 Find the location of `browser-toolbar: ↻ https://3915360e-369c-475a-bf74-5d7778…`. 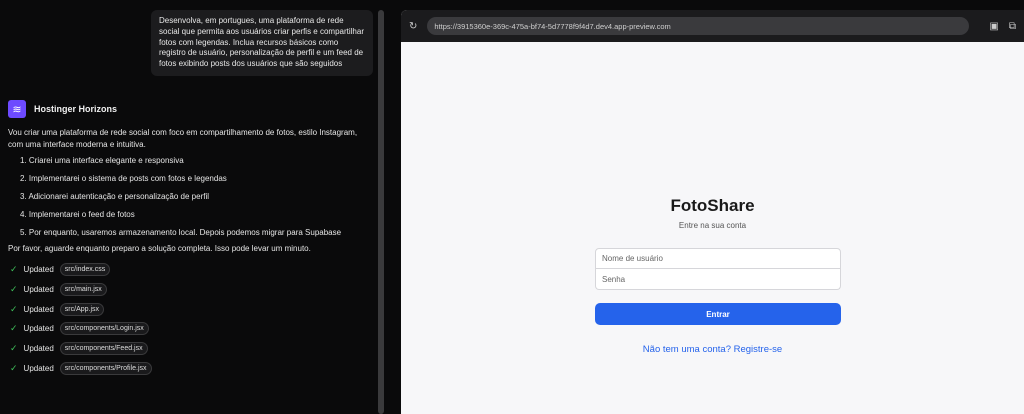

browser-toolbar: ↻ https://3915360e-369c-475a-bf74-5d7778… is located at coordinates (712, 26).